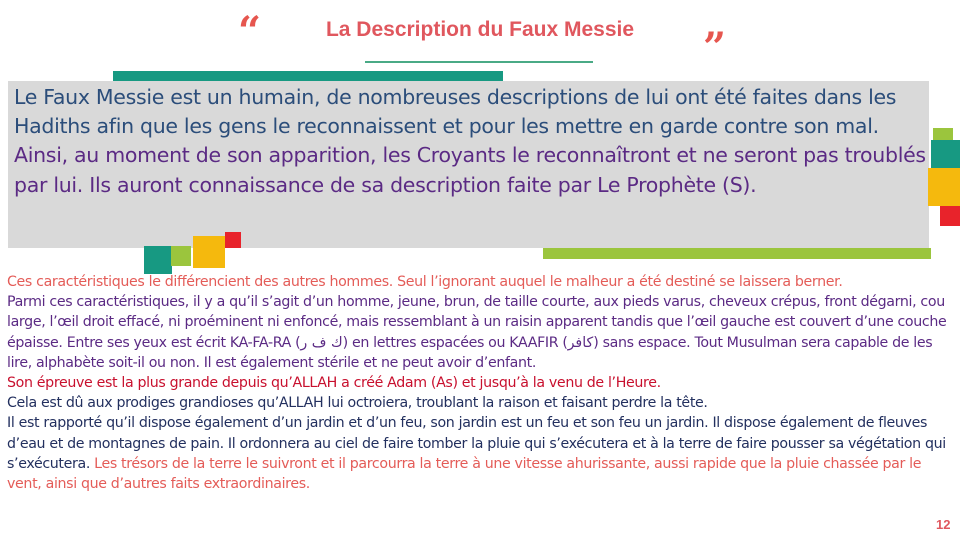  Describe the element at coordinates (943, 134) in the screenshot. I see `green-square-decoration-right` at that location.